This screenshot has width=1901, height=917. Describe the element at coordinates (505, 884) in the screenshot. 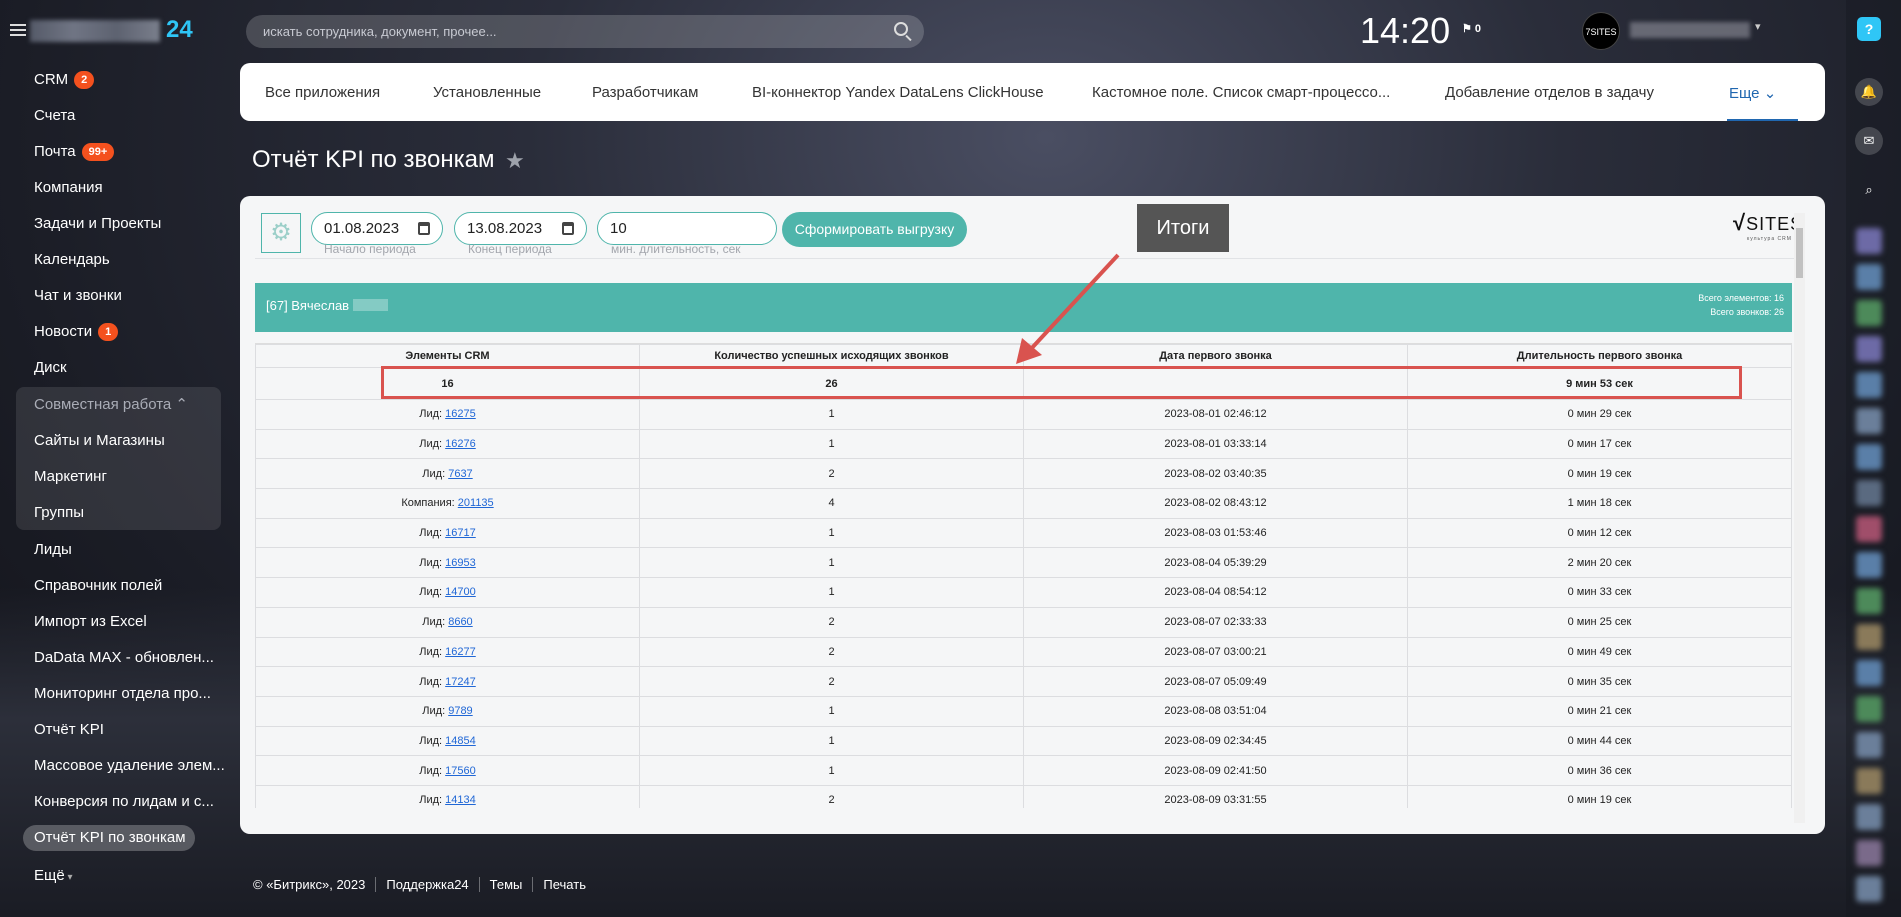

I see `themes-link: Темы` at that location.